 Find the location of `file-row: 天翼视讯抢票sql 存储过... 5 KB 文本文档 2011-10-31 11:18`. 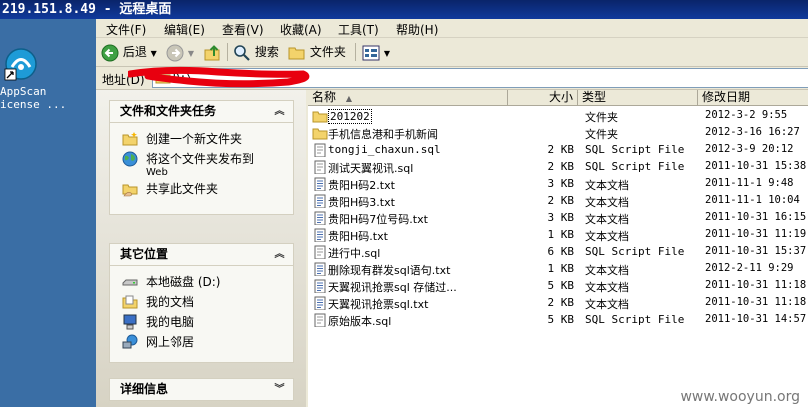

file-row: 天翼视讯抢票sql 存储过... 5 KB 文本文档 2011-10-31 11:18 is located at coordinates (558, 286).